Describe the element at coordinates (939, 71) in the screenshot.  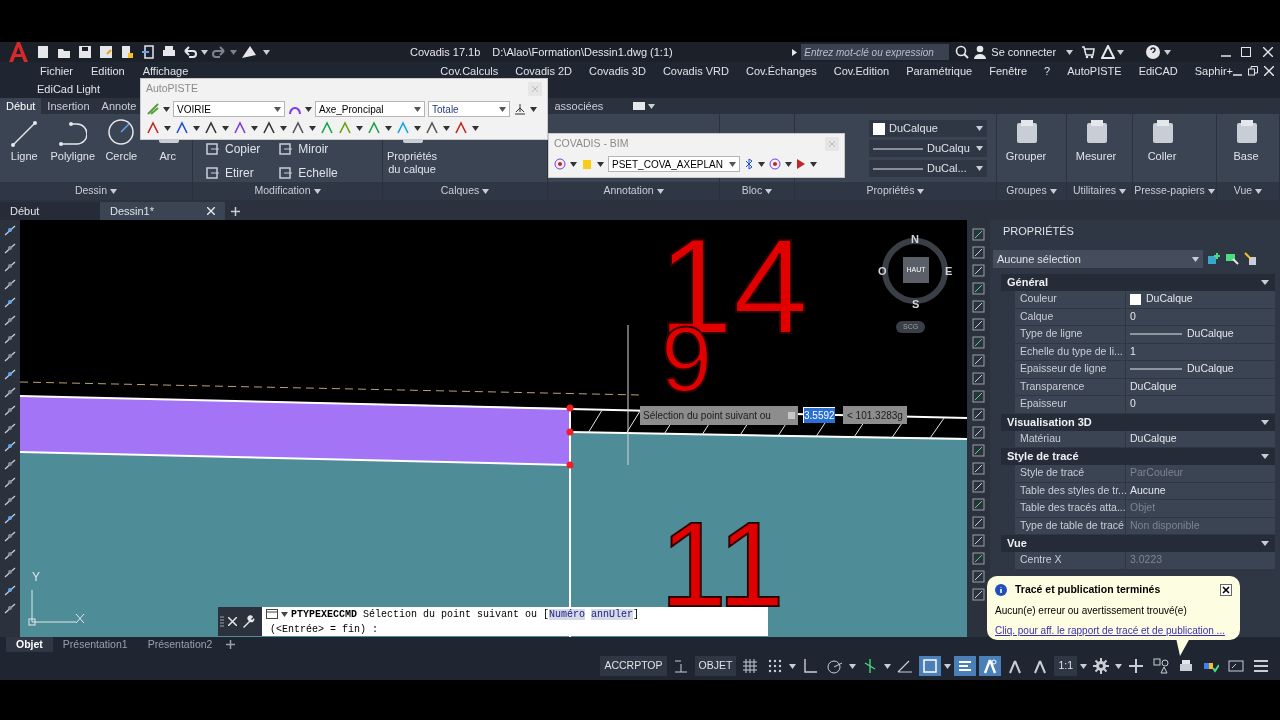
I see `menu-item: Paramétrique` at that location.